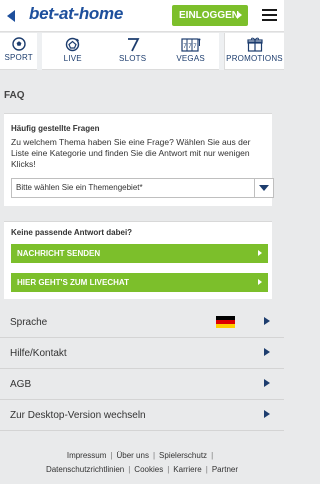  I want to click on slot-seven-icon, so click(133, 45).